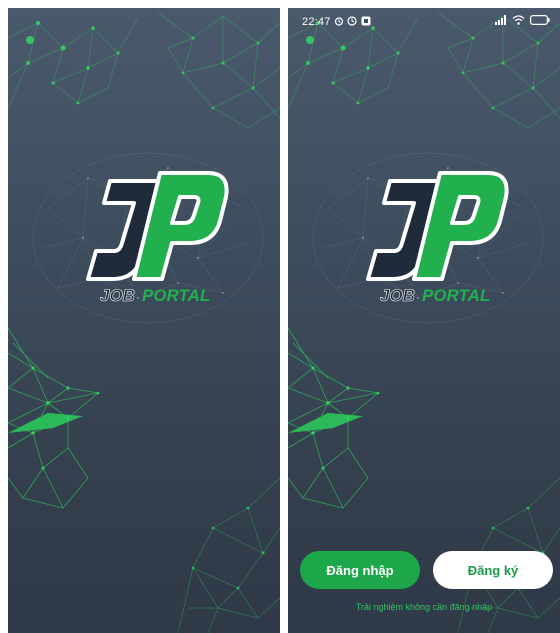 Image resolution: width=560 pixels, height=633 pixels. Describe the element at coordinates (540, 21) in the screenshot. I see `battery-icon` at that location.